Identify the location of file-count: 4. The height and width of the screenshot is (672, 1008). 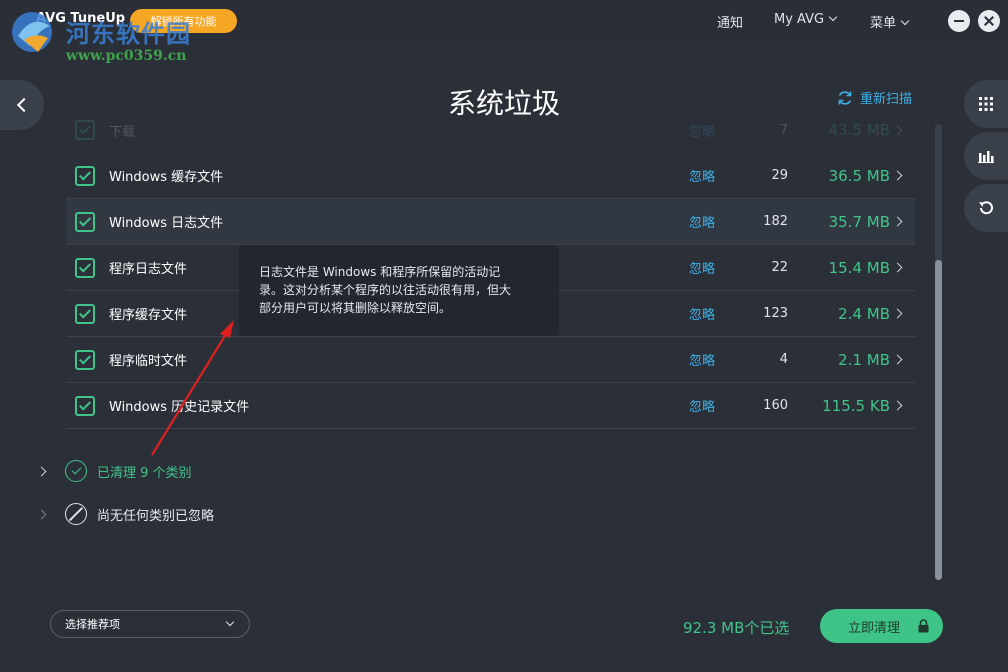
(783, 359).